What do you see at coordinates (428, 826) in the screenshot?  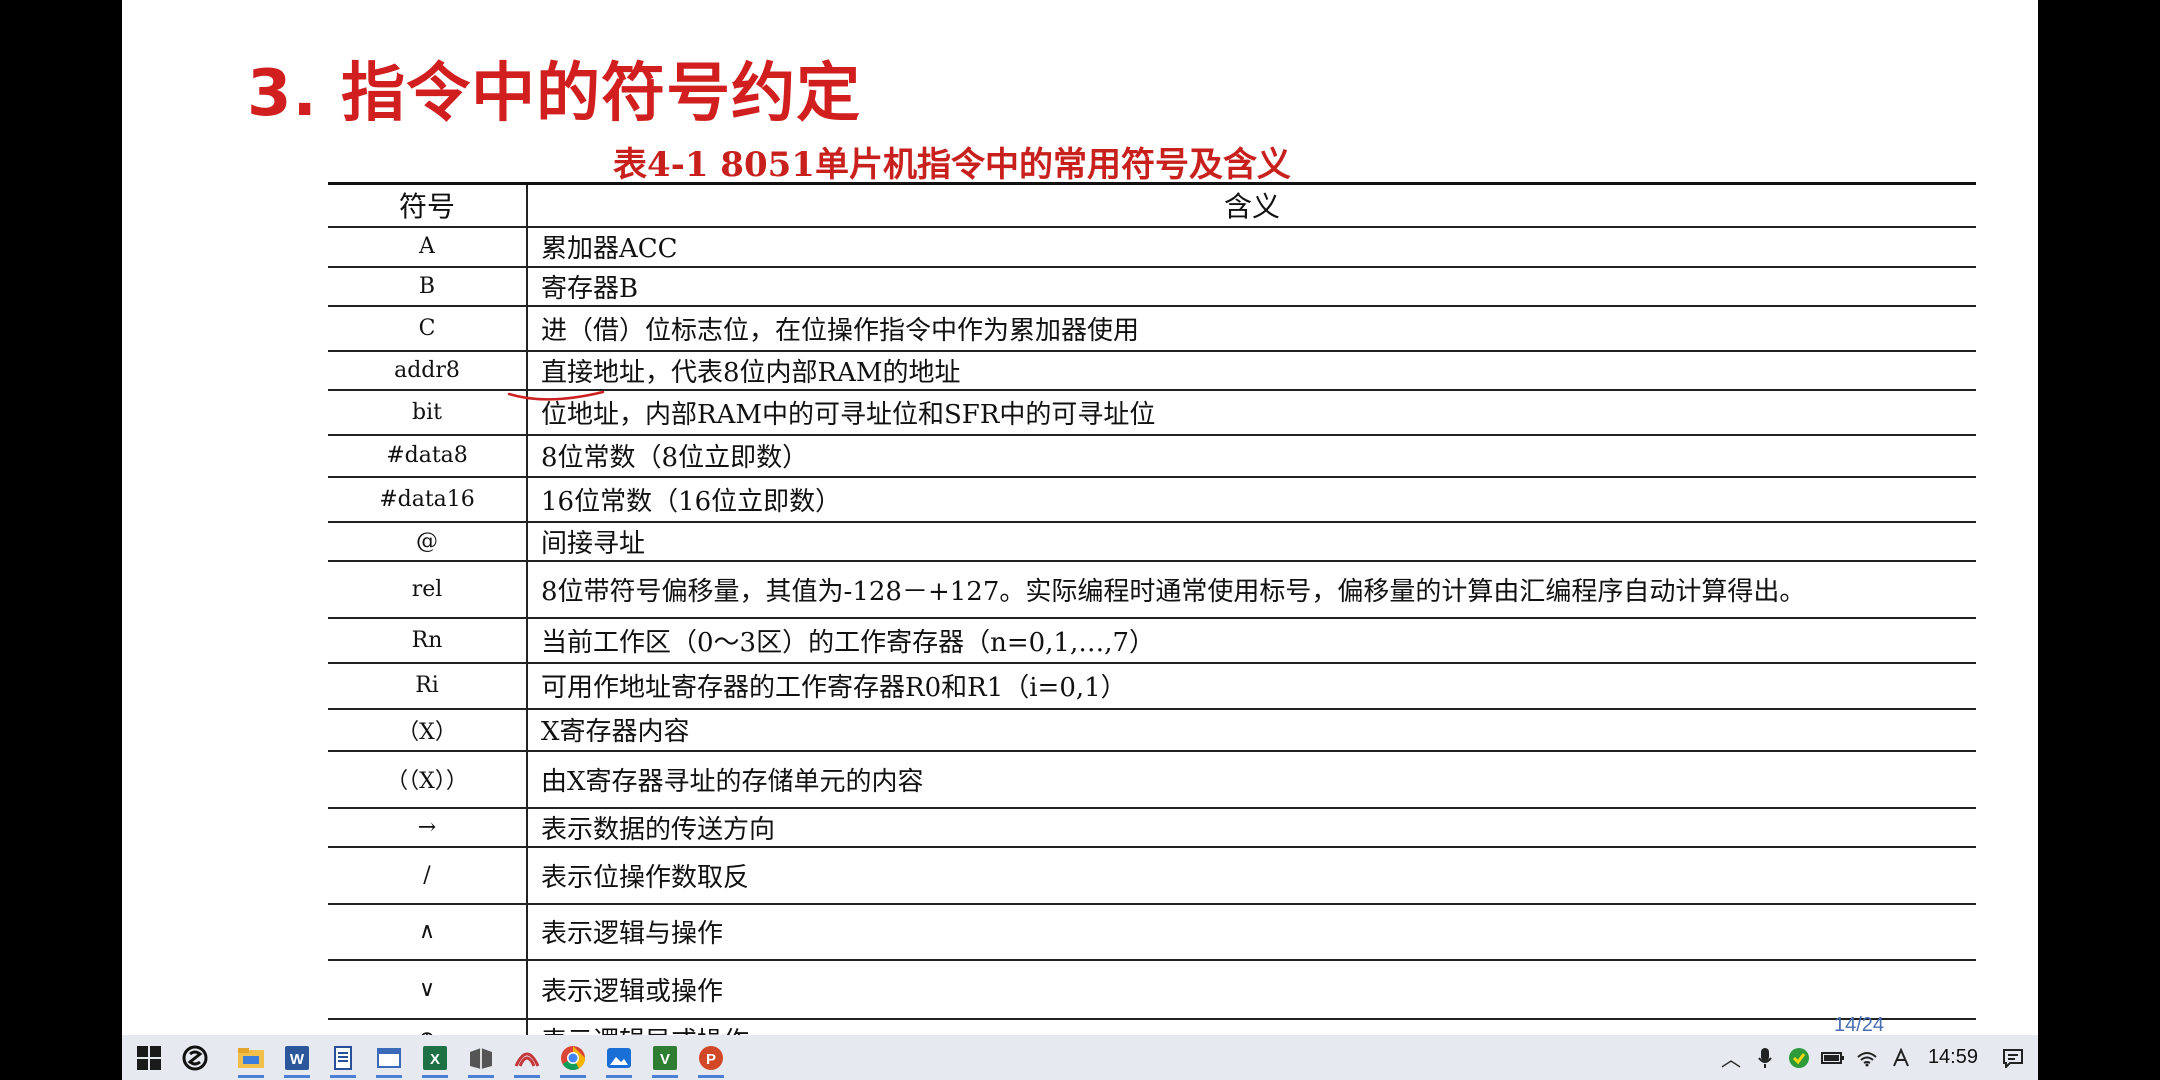 I see `symbol-cell: →` at bounding box center [428, 826].